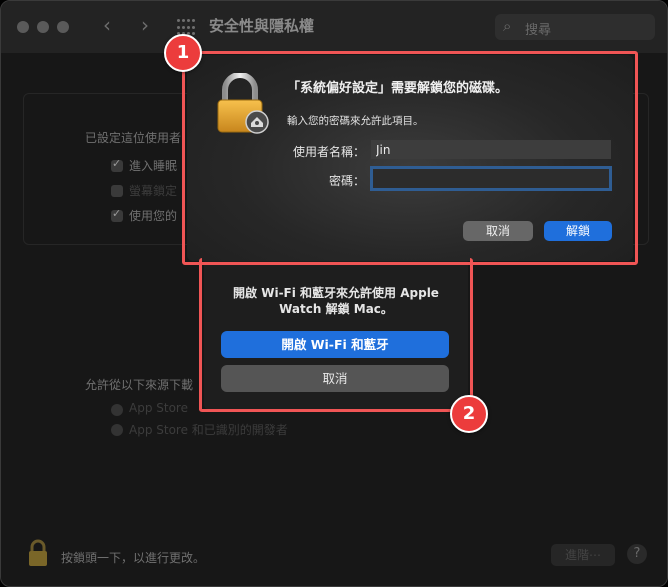 The image size is (668, 587). Describe the element at coordinates (262, 26) in the screenshot. I see `window-title: 安全性與隱私權` at that location.